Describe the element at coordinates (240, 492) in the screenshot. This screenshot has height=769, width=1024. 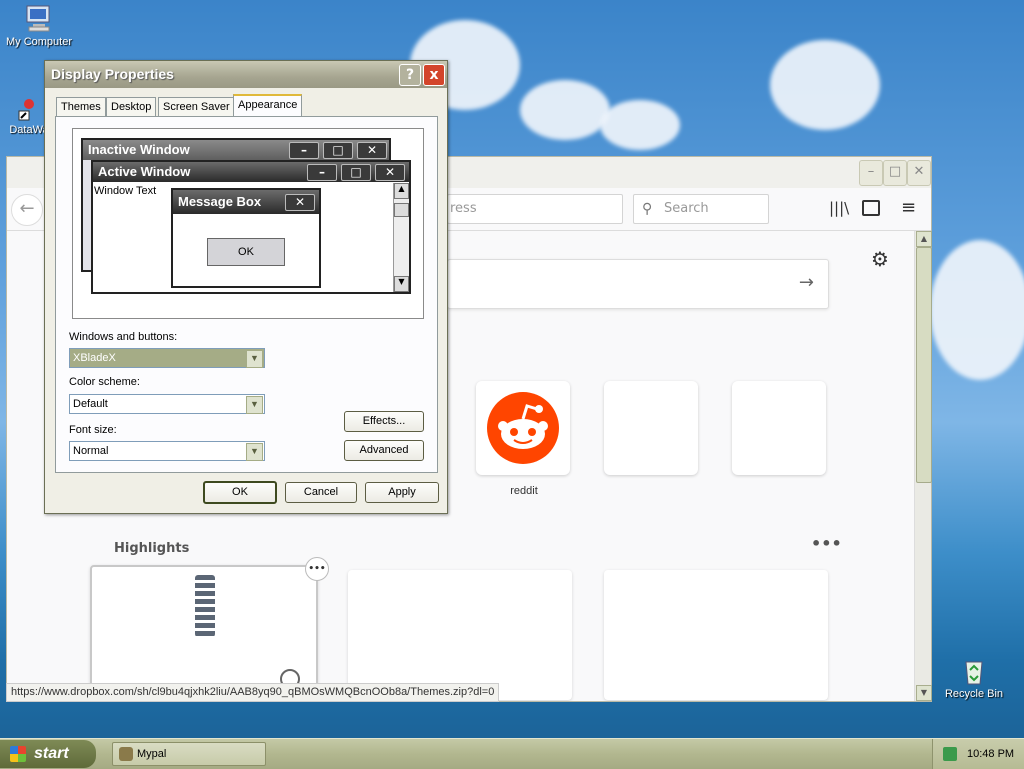
I see `ok-button: OK` at that location.